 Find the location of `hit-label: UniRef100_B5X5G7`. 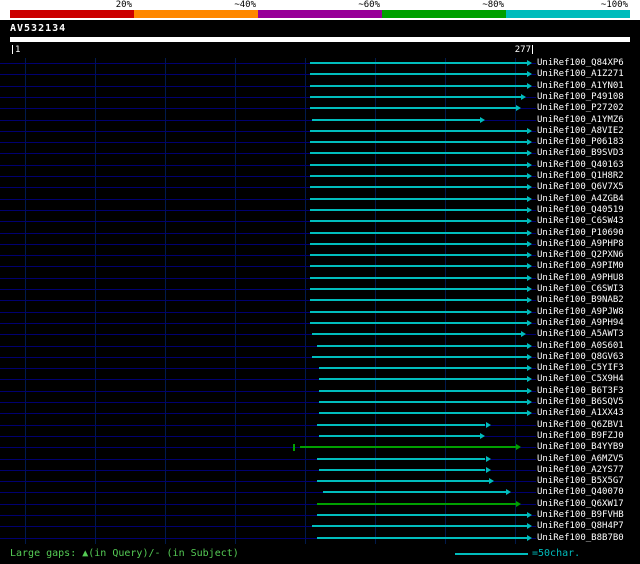

hit-label: UniRef100_B5X5G7 is located at coordinates (580, 481).